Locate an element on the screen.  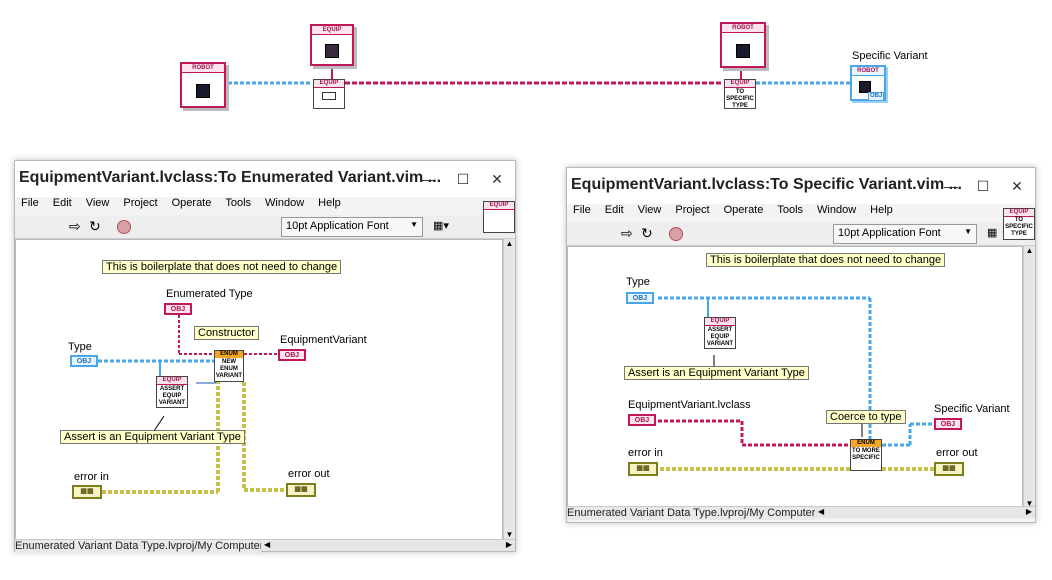
to-specific-type-node: EQUIP TO SPECIFIC TYPE is located at coordinates (740, 94).